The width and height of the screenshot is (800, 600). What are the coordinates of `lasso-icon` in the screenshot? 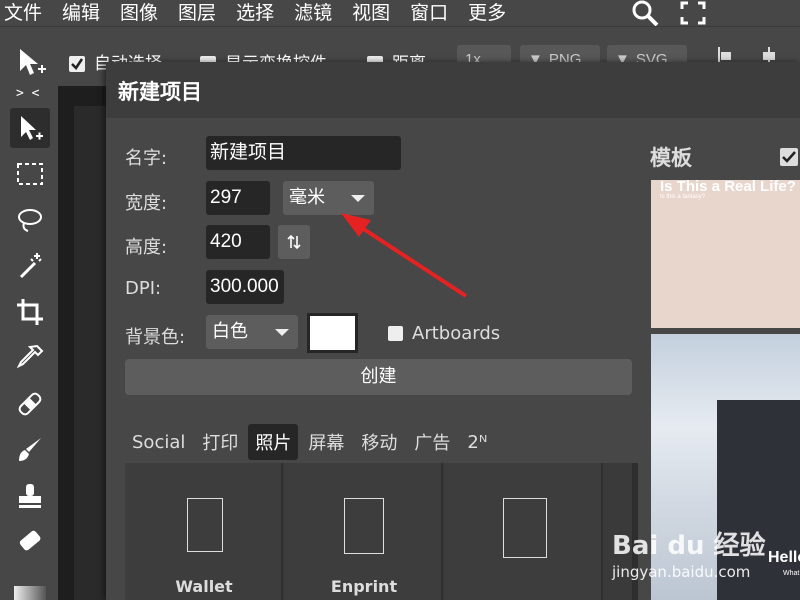 It's located at (30, 220).